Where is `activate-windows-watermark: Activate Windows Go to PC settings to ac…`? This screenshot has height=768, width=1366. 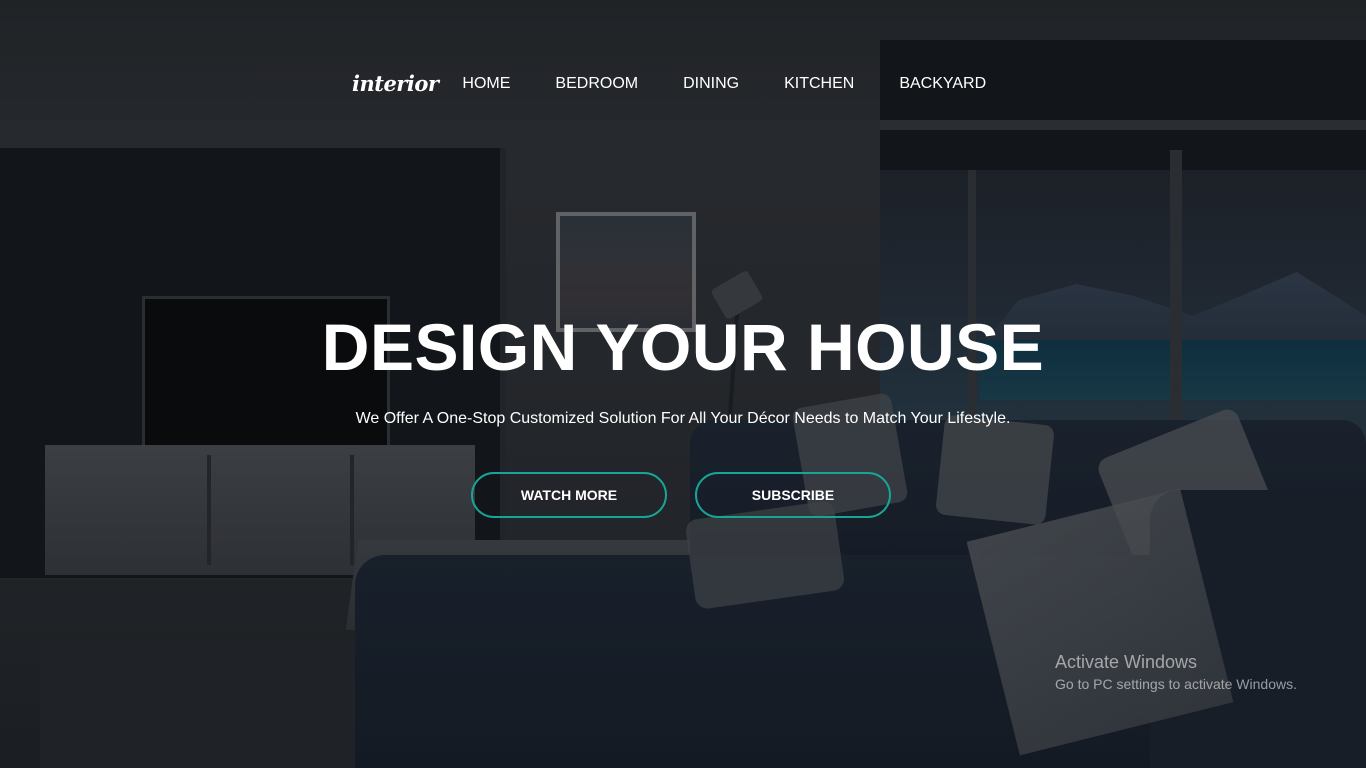
activate-windows-watermark: Activate Windows Go to PC settings to ac… is located at coordinates (1176, 672).